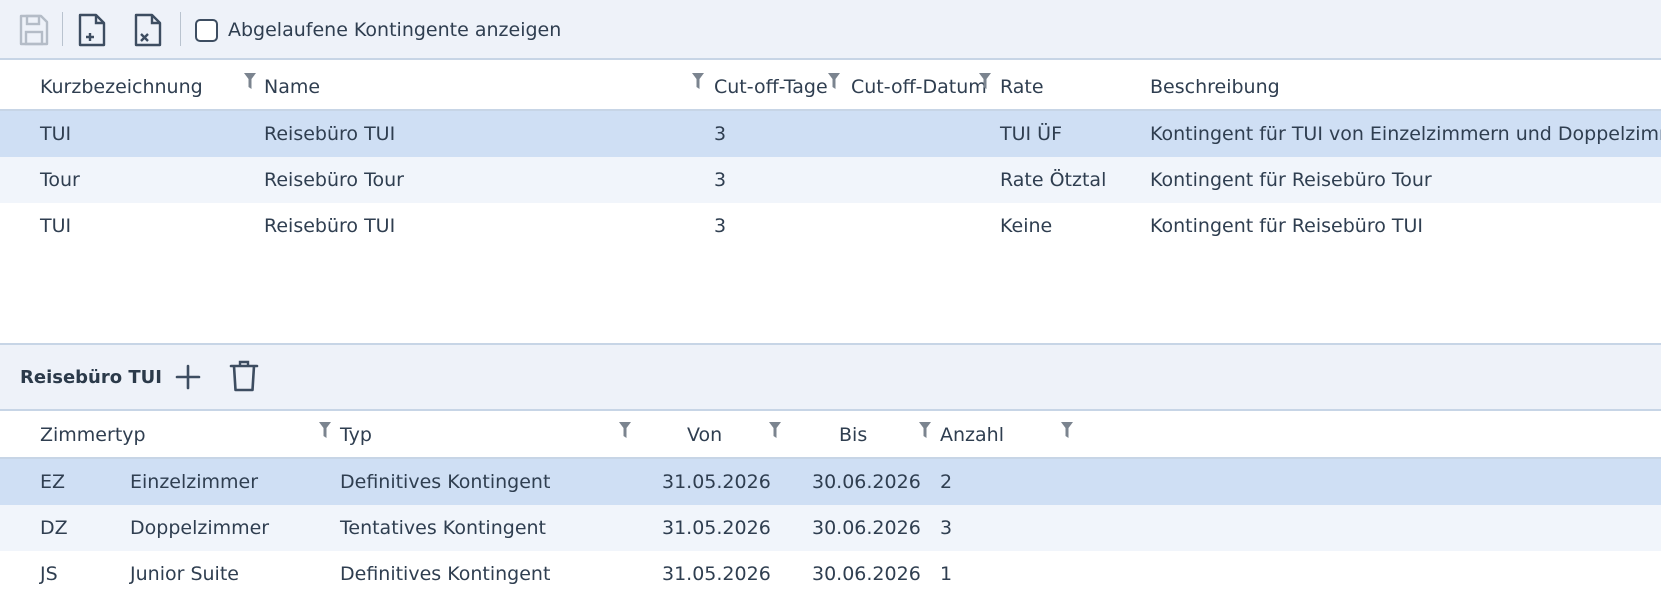 Image resolution: width=1661 pixels, height=601 pixels. I want to click on detail-title: Reisebüro TUI, so click(91, 377).